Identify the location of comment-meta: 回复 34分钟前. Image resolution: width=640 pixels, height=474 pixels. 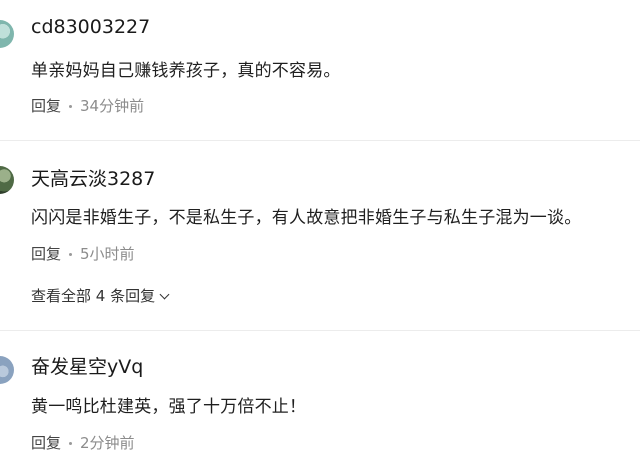
(87, 105).